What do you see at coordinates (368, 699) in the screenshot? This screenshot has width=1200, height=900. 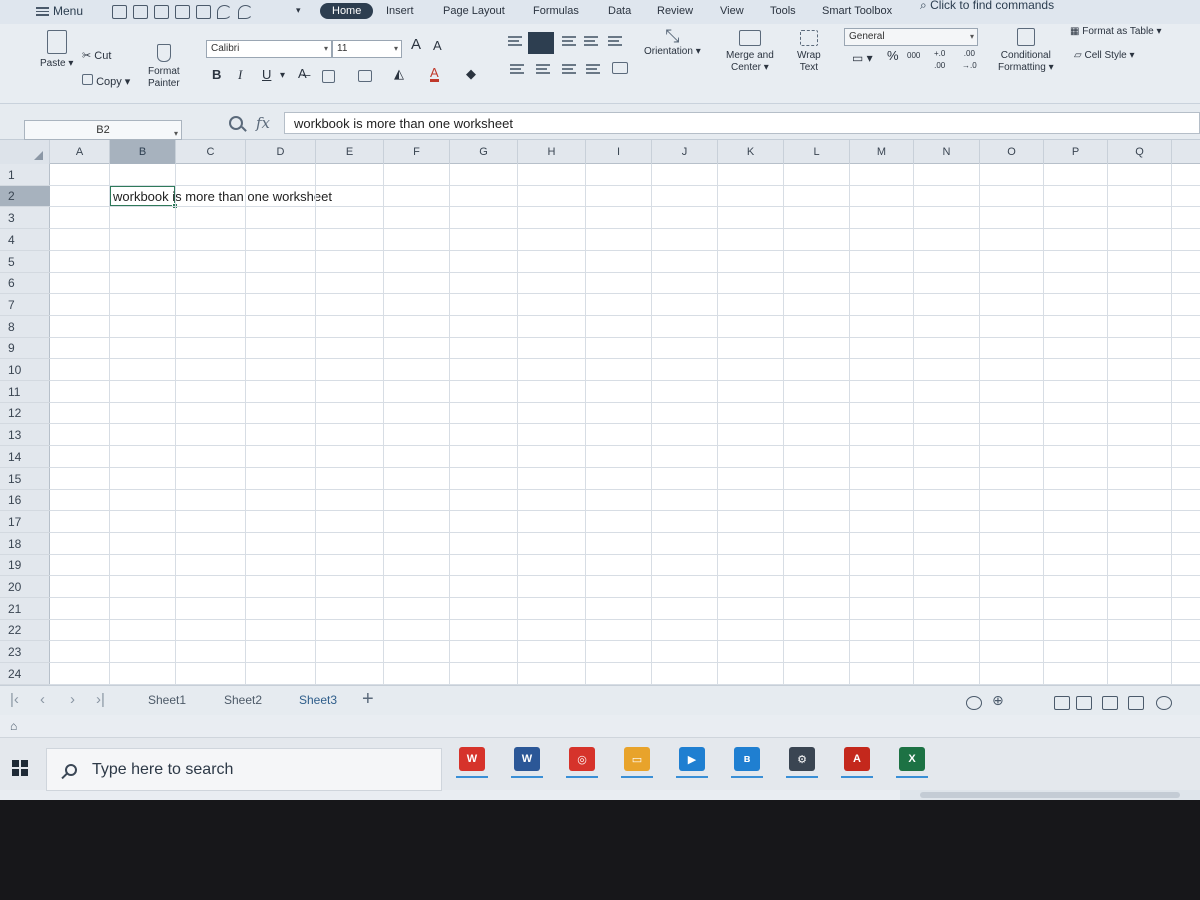 I see `add-sheet-icon: +` at bounding box center [368, 699].